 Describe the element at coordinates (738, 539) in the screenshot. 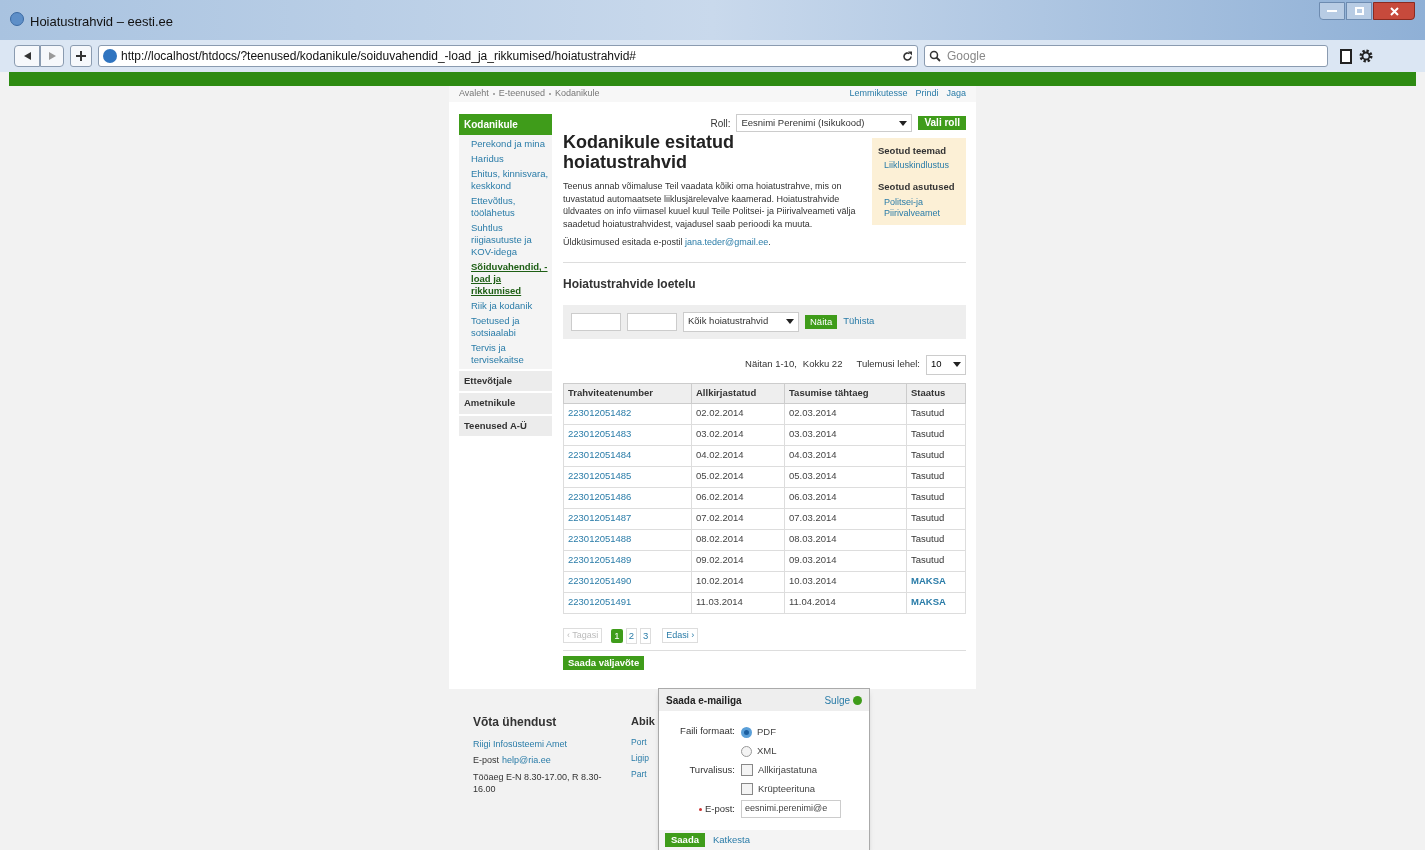

I see `table-cell: 08.02.2014` at that location.